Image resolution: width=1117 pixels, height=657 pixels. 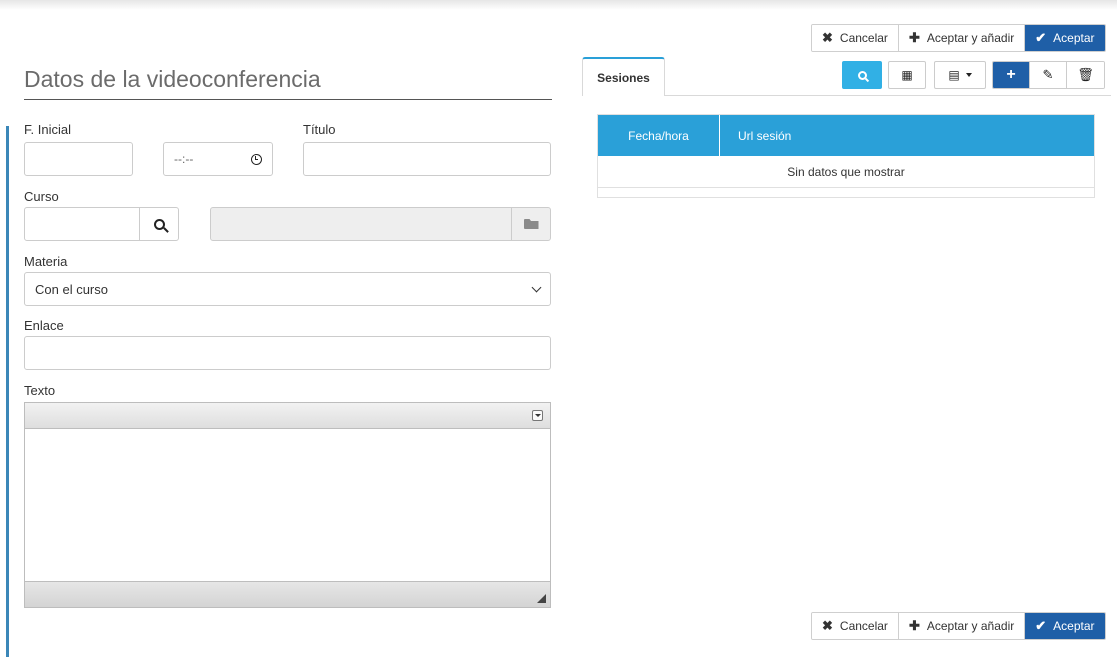 What do you see at coordinates (82, 224) in the screenshot?
I see `curso-code-input` at bounding box center [82, 224].